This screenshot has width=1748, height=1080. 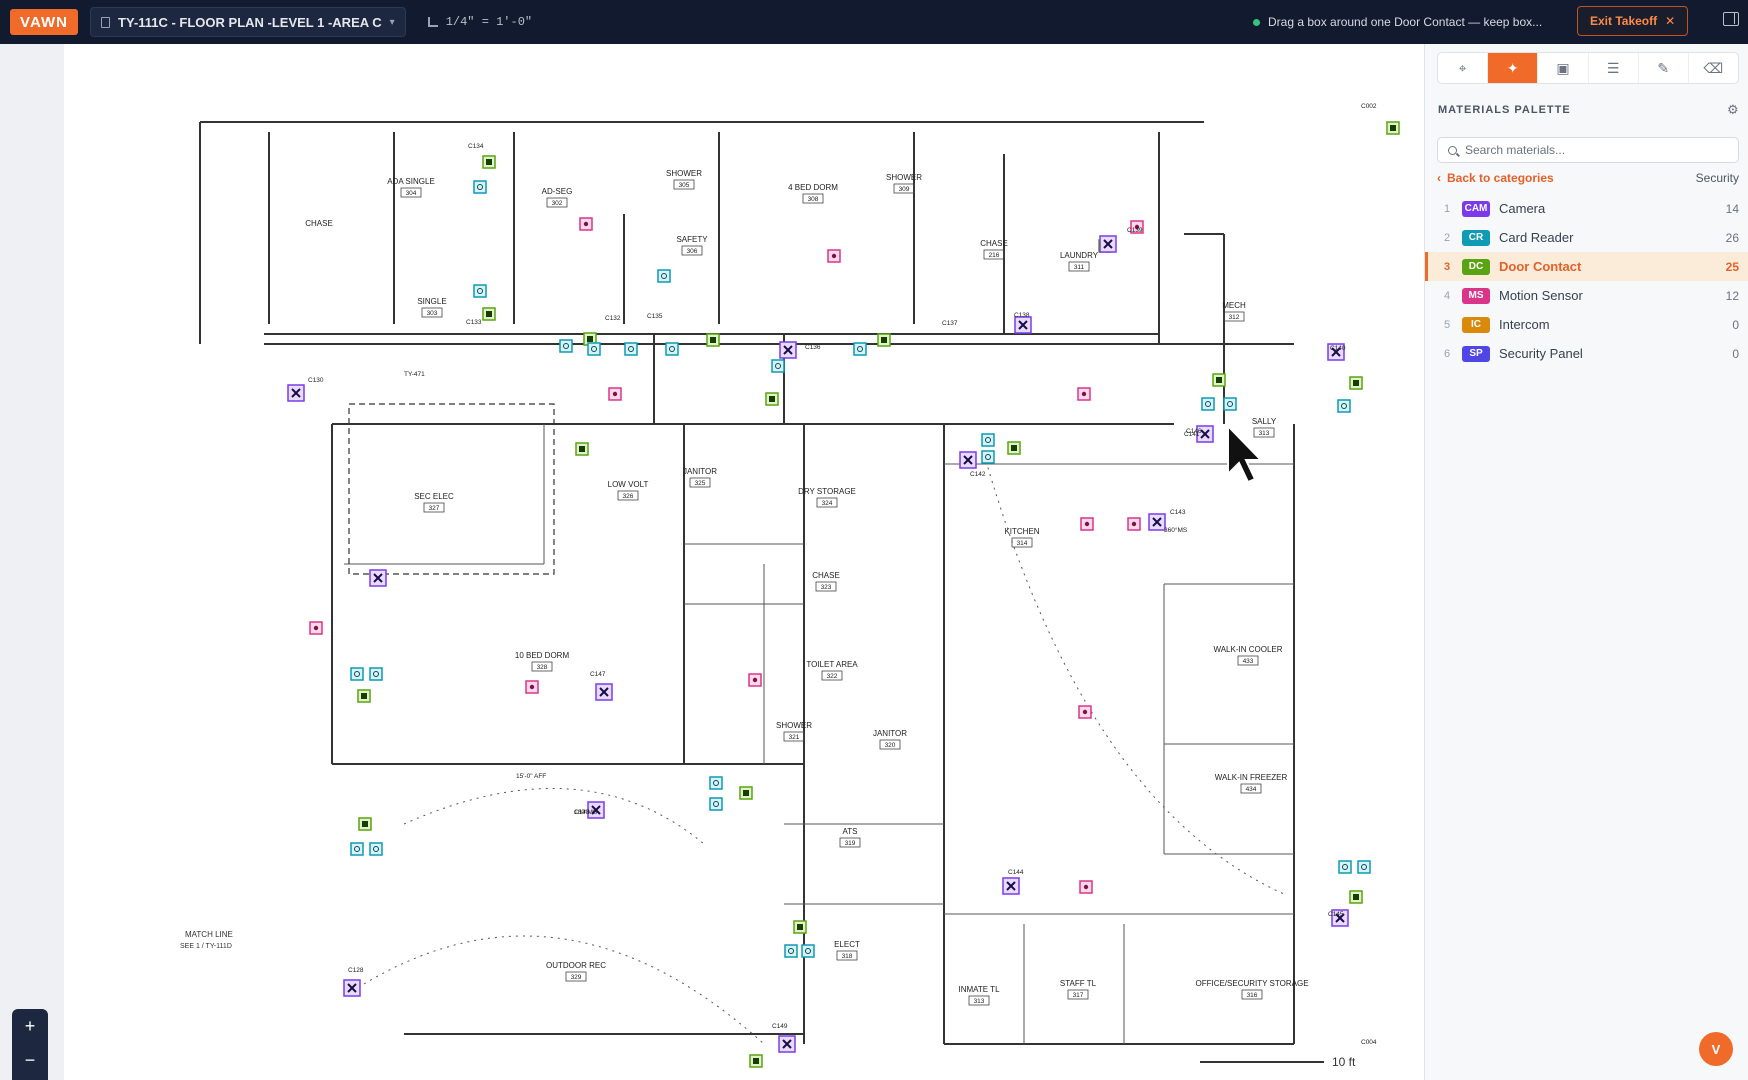 I want to click on search-box, so click(x=1588, y=150).